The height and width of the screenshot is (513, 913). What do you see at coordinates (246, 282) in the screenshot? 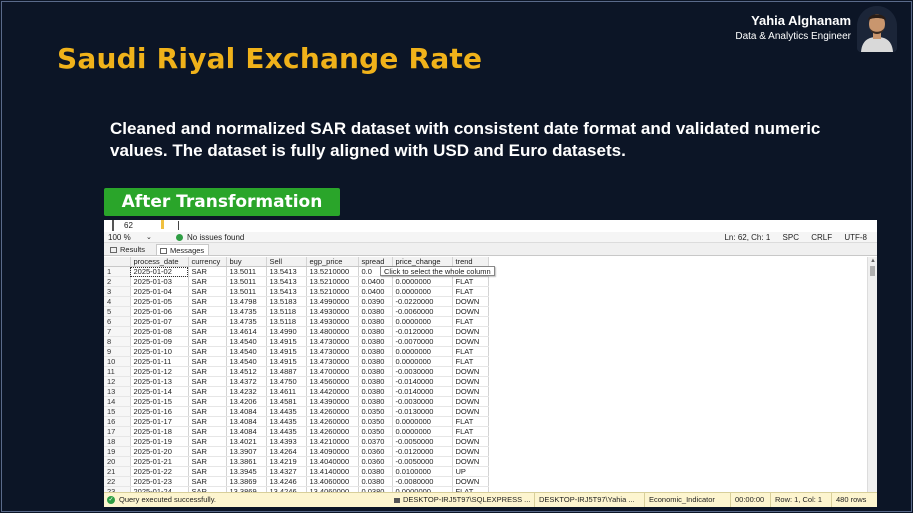
I see `table-cell: 13.5011` at bounding box center [246, 282].